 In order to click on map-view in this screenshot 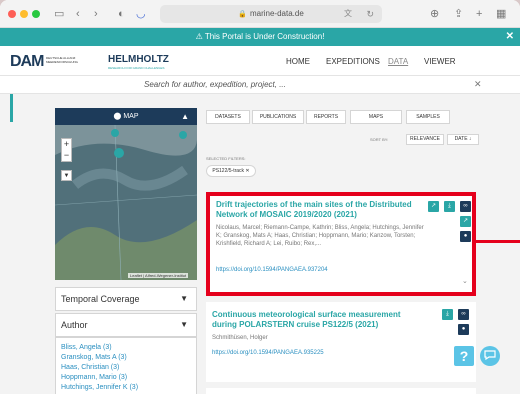, I will do `click(126, 202)`.